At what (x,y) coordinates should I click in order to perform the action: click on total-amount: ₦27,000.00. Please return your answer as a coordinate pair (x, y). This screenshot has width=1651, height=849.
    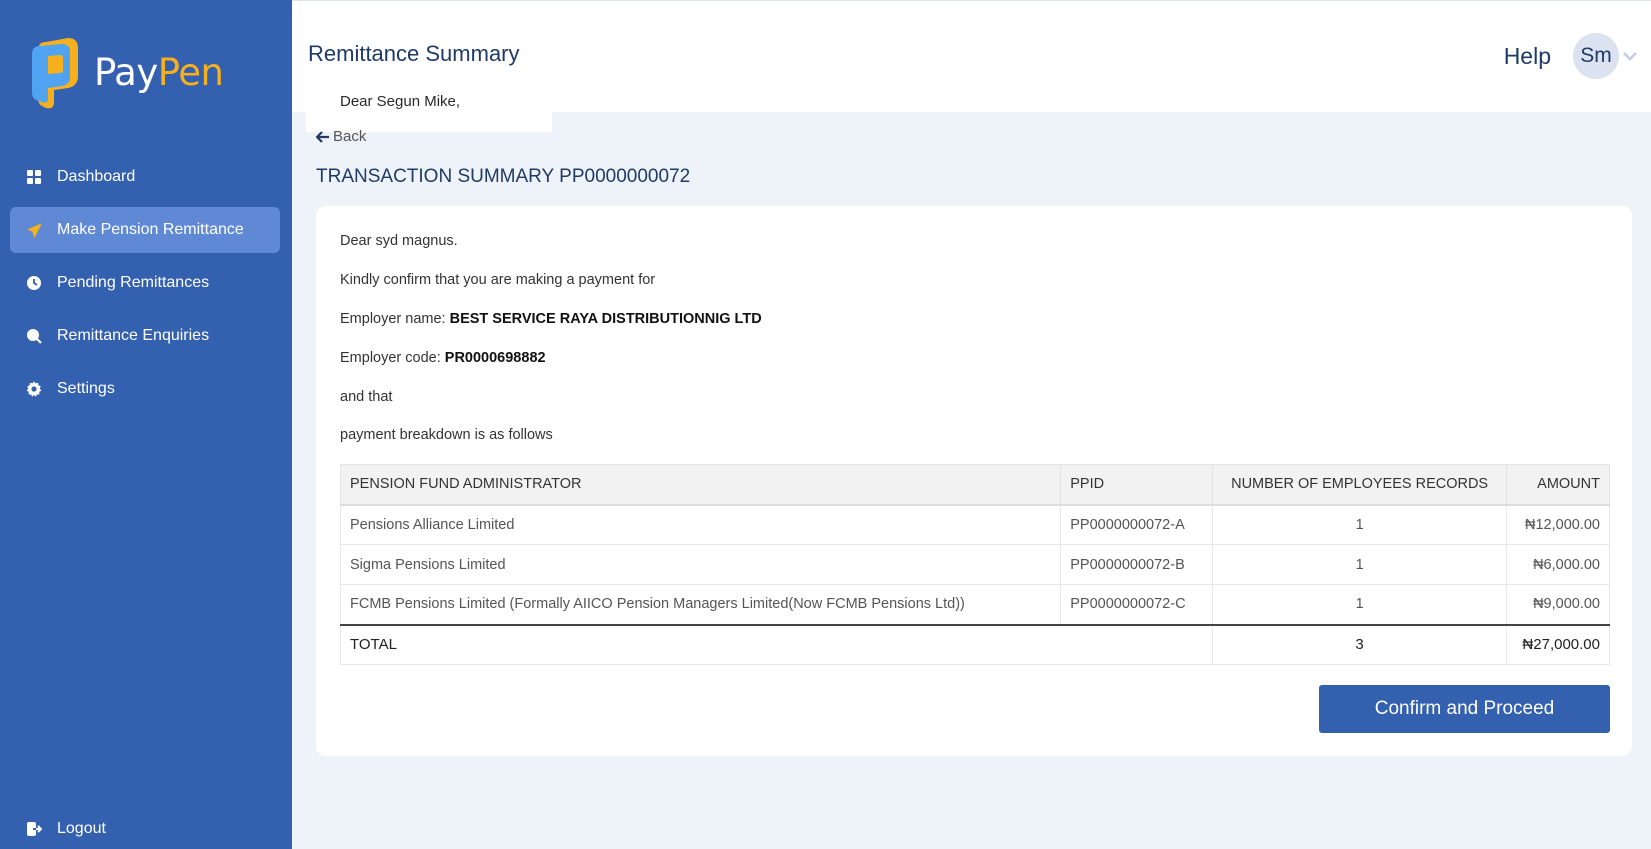
    Looking at the image, I should click on (1558, 644).